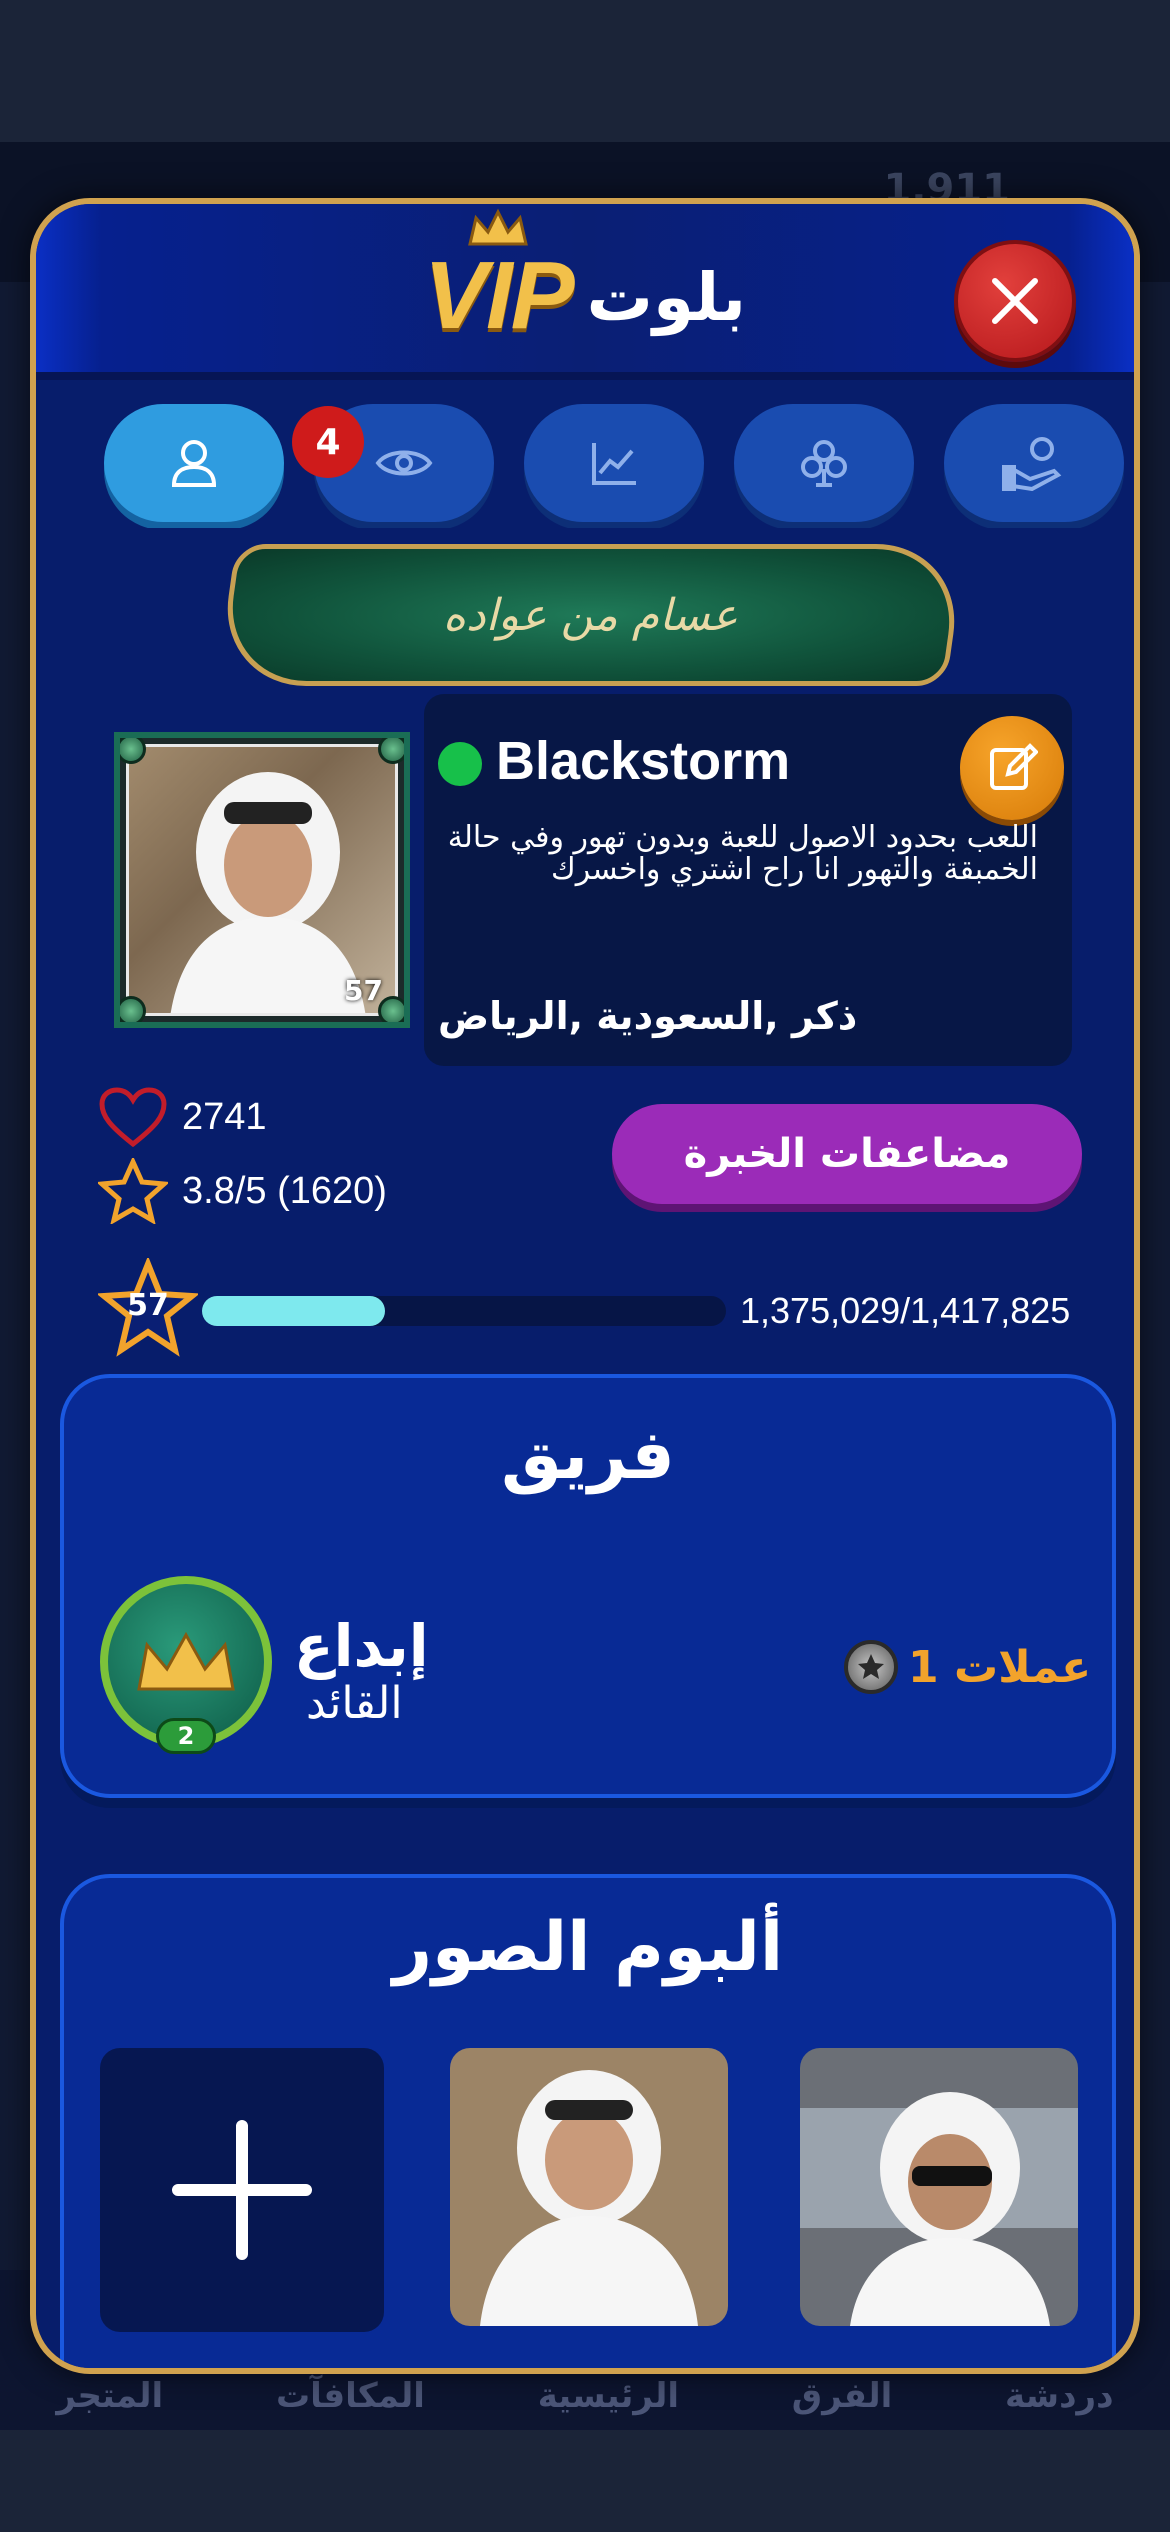 The height and width of the screenshot is (2532, 1170). Describe the element at coordinates (133, 1191) in the screenshot. I see `star-icon` at that location.